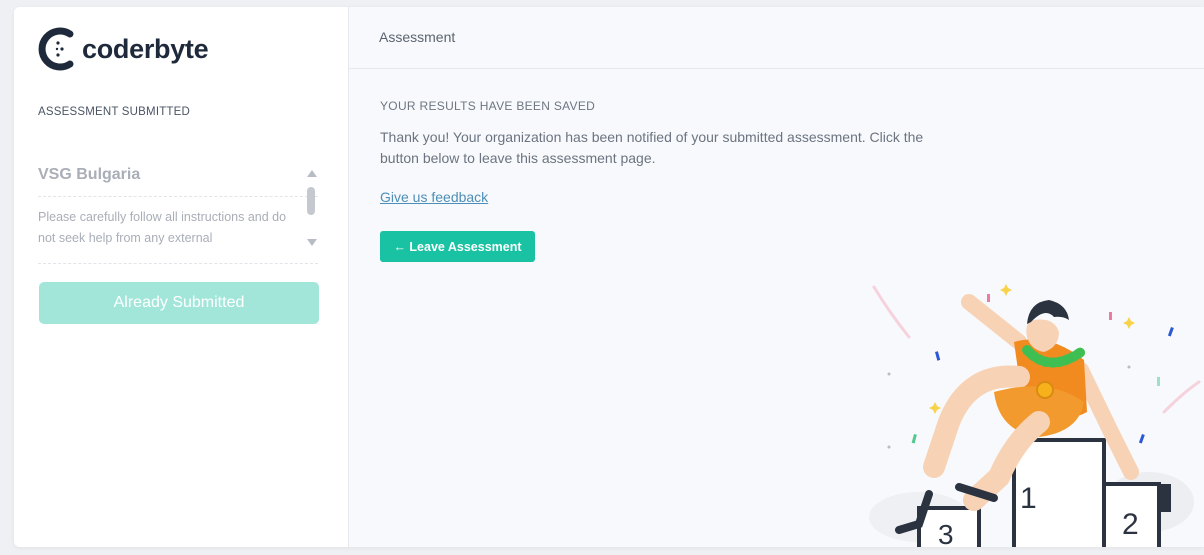  Describe the element at coordinates (434, 197) in the screenshot. I see `feedback-link: Give us feedback` at that location.